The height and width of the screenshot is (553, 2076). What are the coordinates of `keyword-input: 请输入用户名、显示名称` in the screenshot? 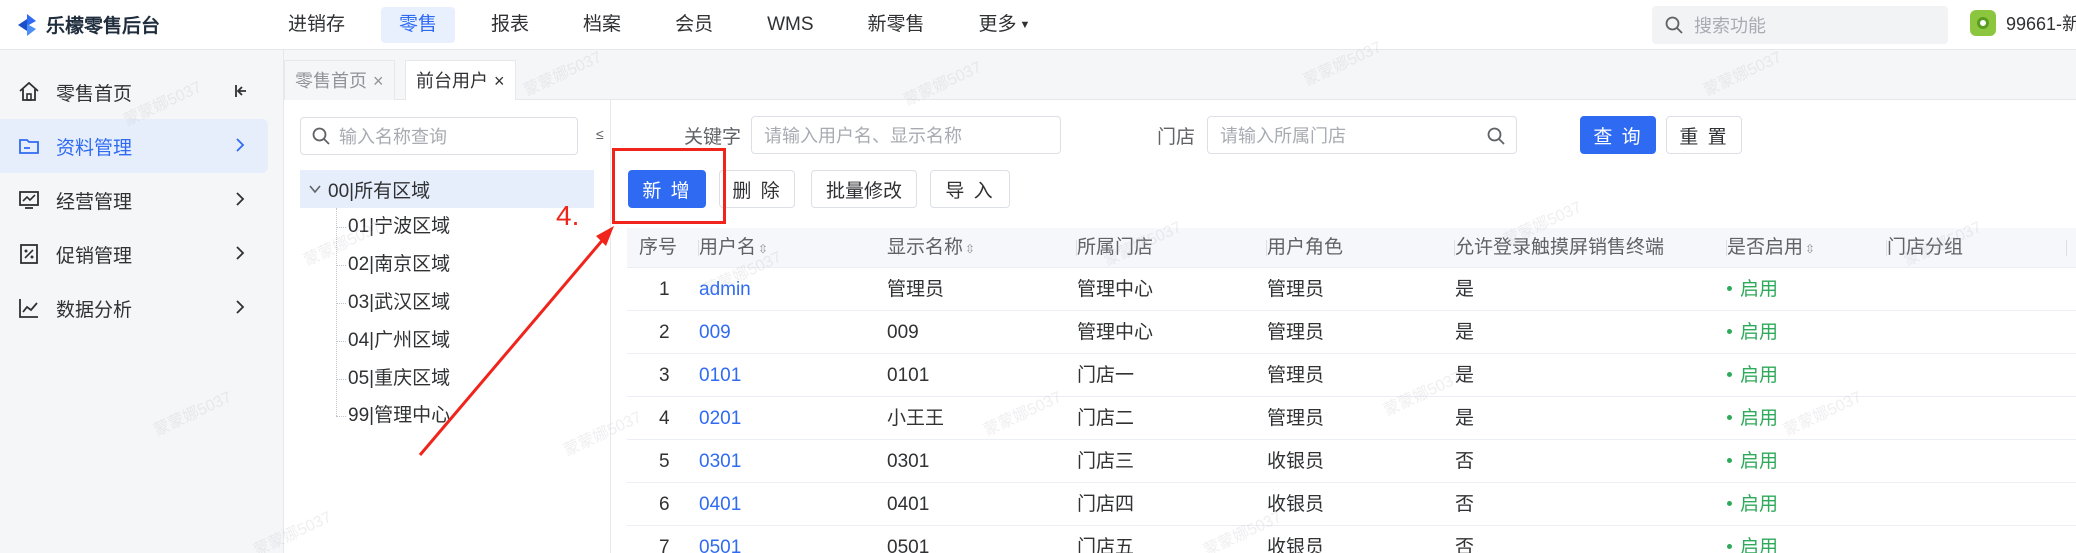 It's located at (906, 135).